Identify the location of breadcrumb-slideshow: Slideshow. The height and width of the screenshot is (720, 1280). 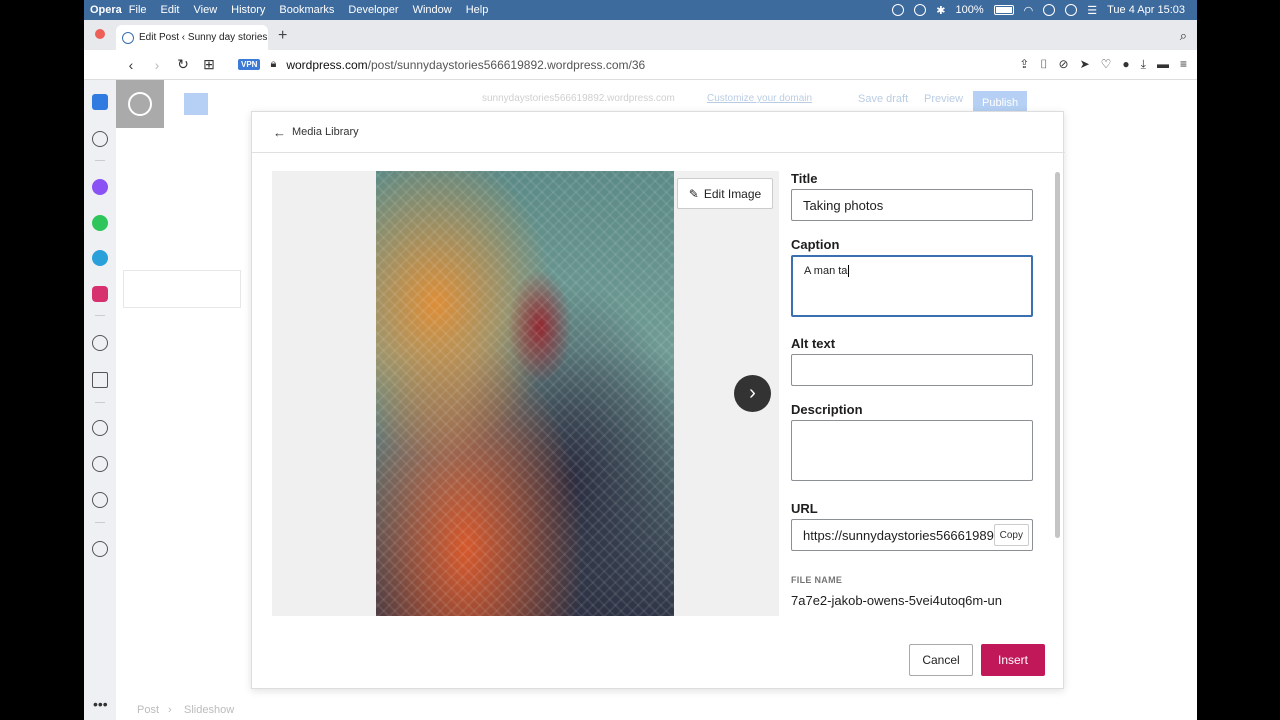
(209, 710).